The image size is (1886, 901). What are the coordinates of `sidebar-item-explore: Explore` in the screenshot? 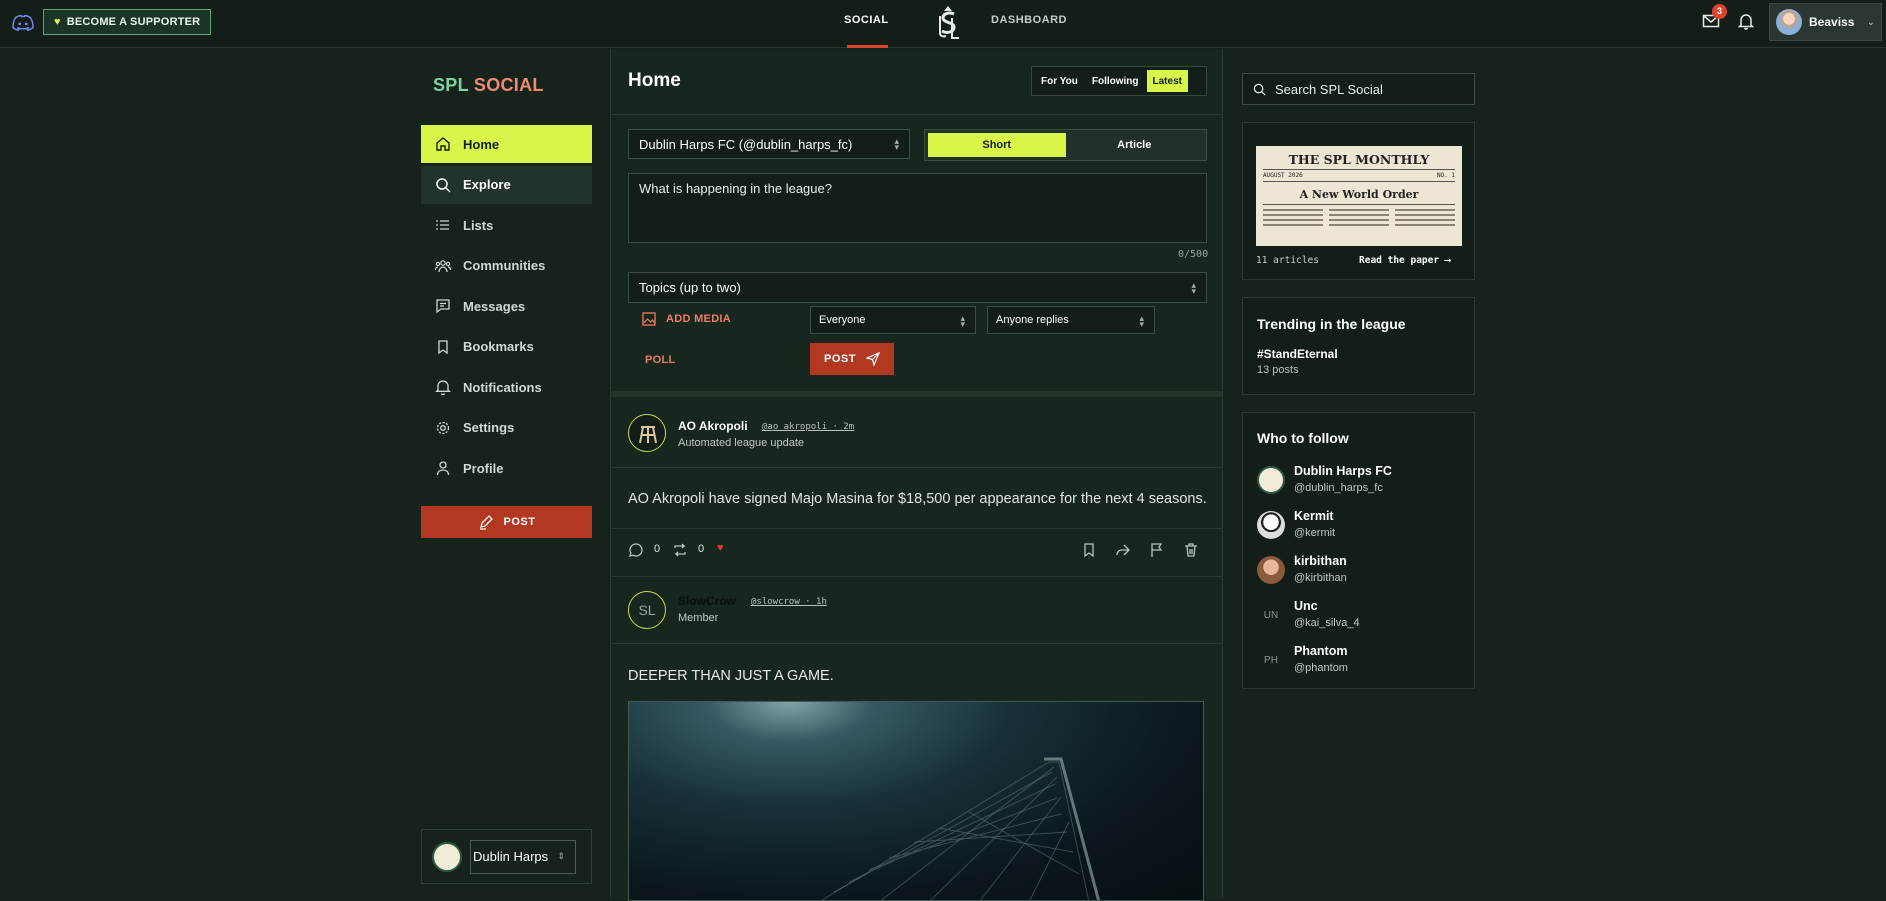 It's located at (506, 184).